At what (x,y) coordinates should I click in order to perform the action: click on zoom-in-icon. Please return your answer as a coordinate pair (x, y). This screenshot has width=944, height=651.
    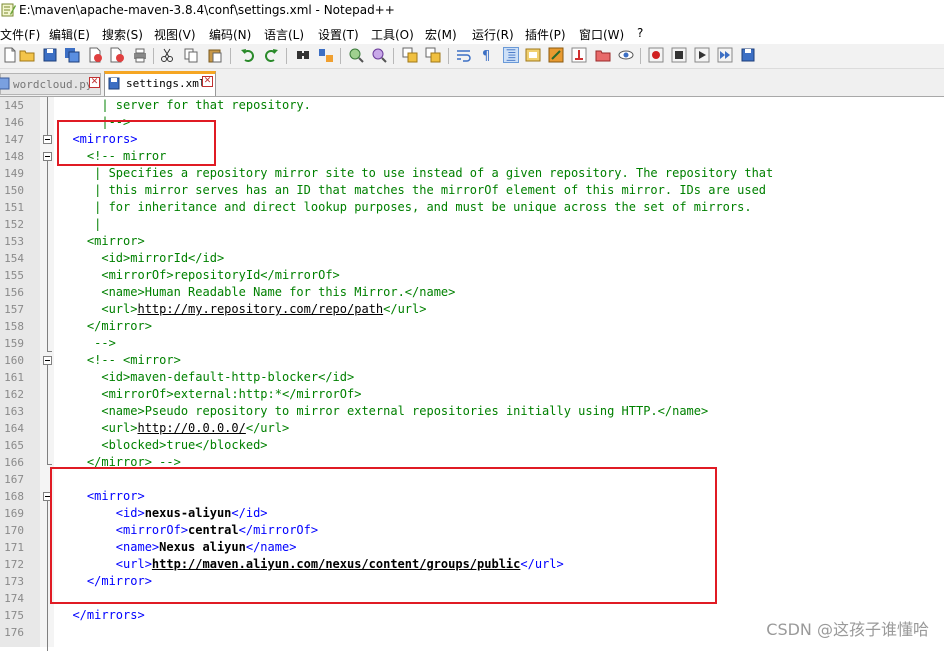
    Looking at the image, I should click on (356, 55).